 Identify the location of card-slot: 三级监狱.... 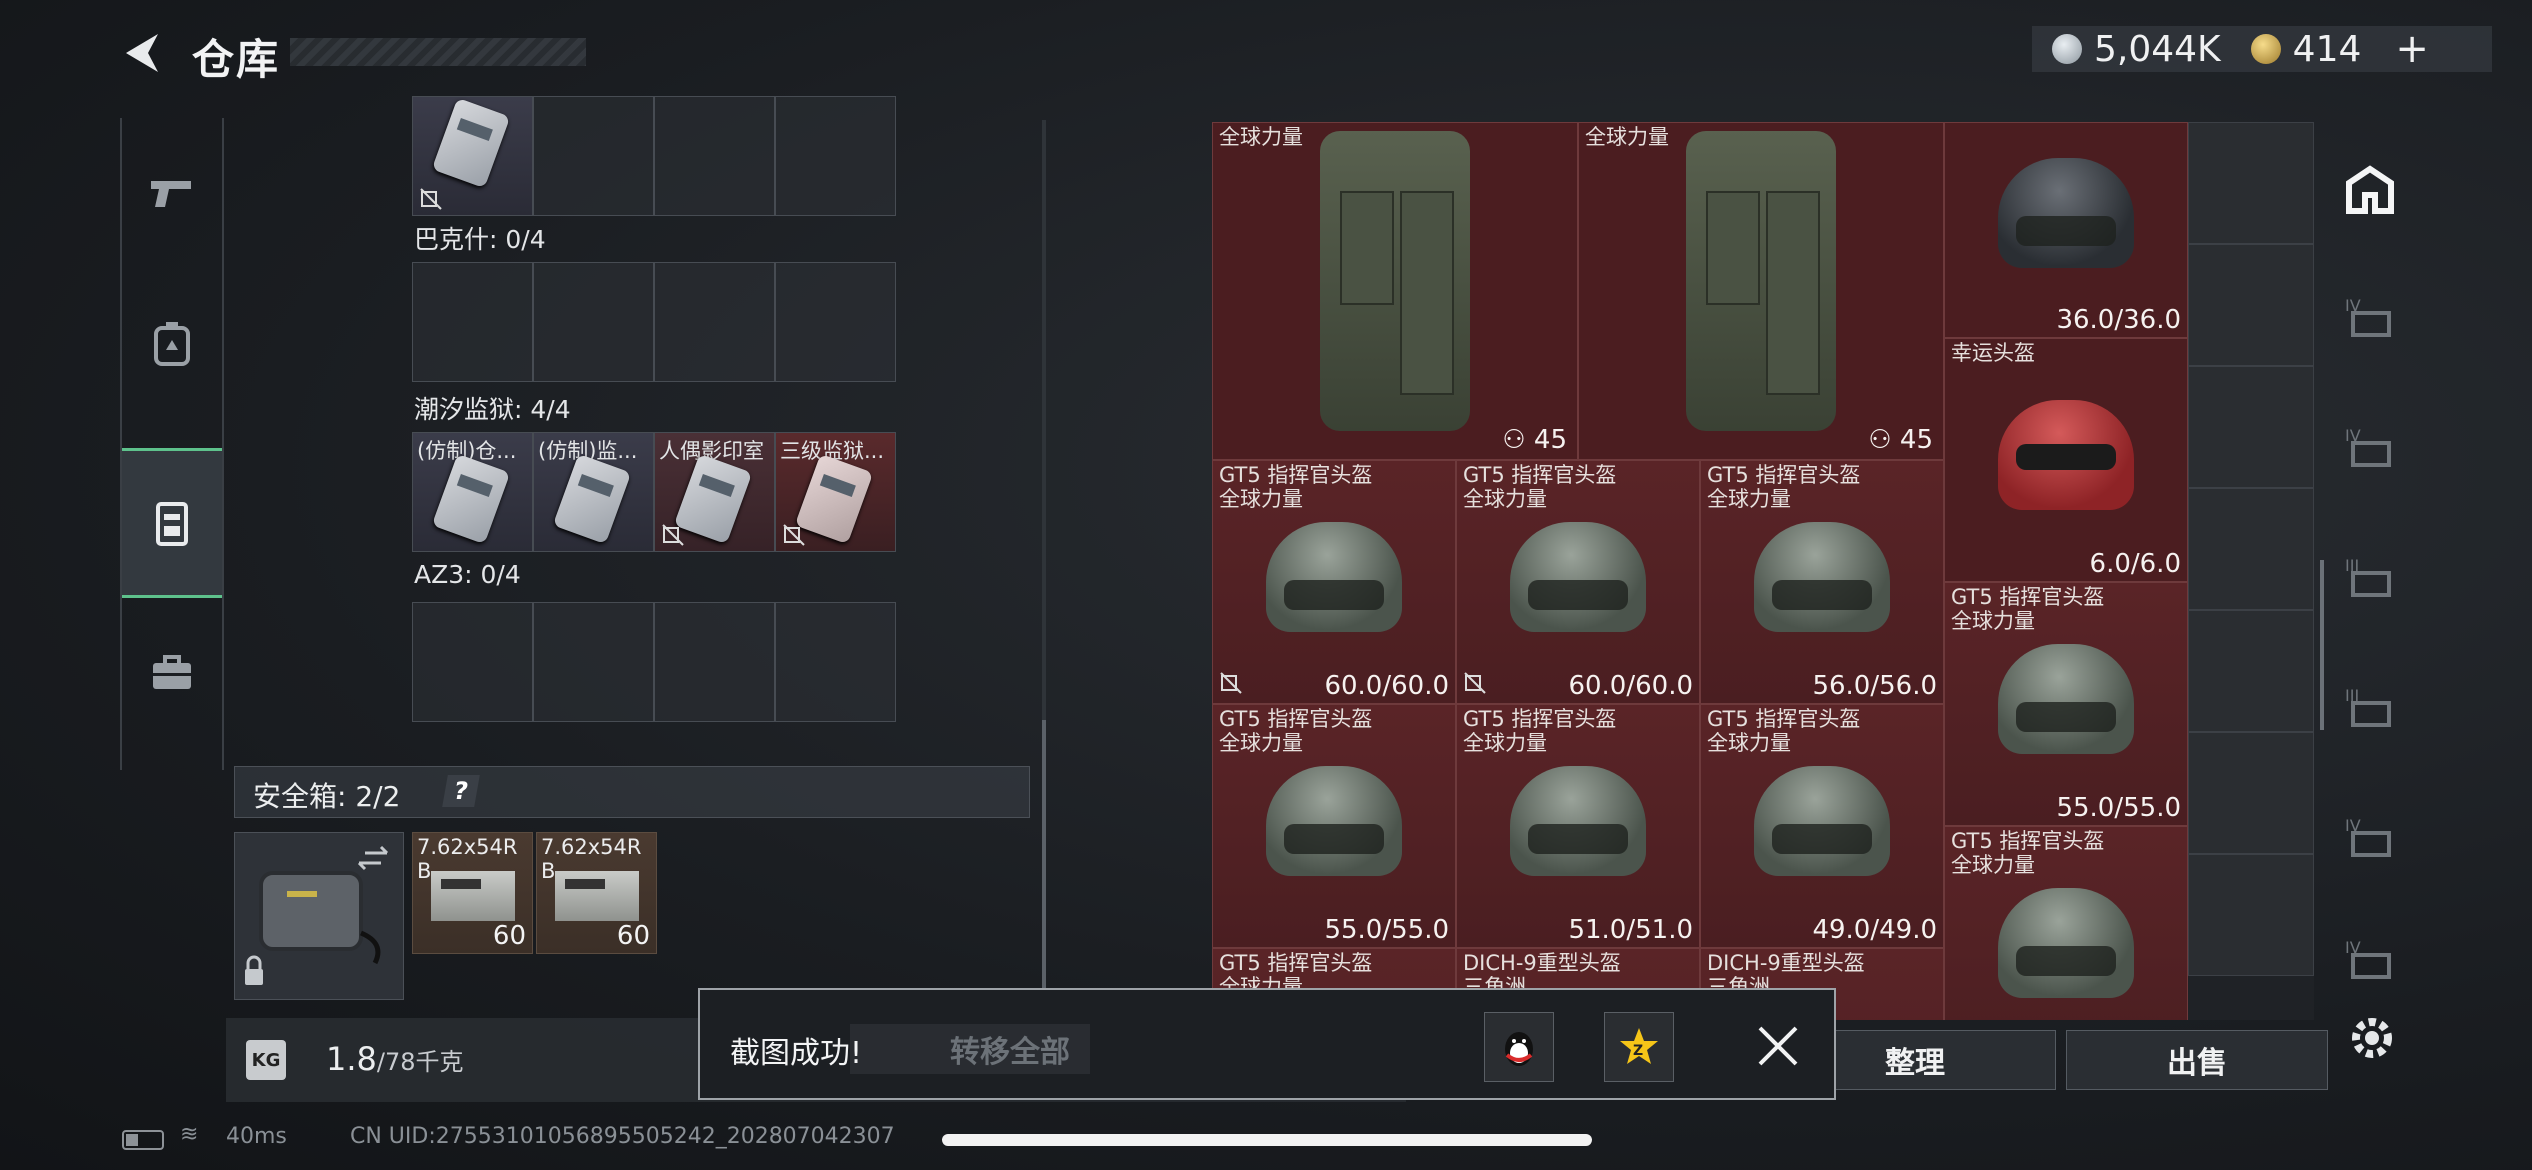
(835, 492).